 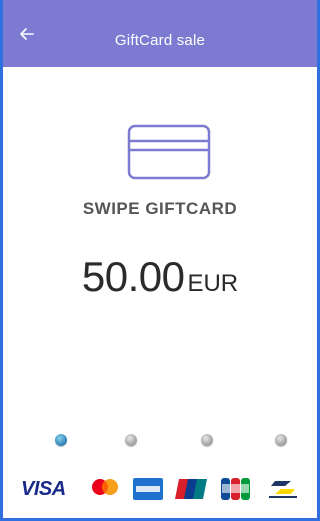 I want to click on amex-logo, so click(x=148, y=489).